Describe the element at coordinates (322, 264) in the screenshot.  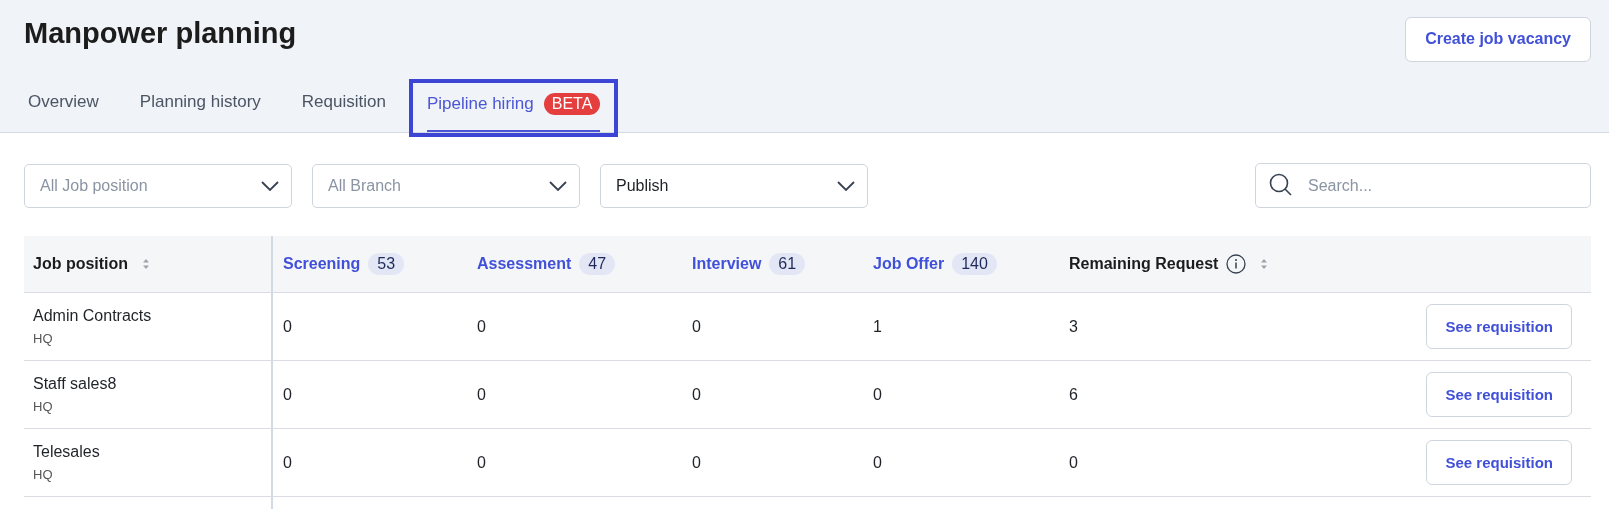
I see `column-header: Screening` at that location.